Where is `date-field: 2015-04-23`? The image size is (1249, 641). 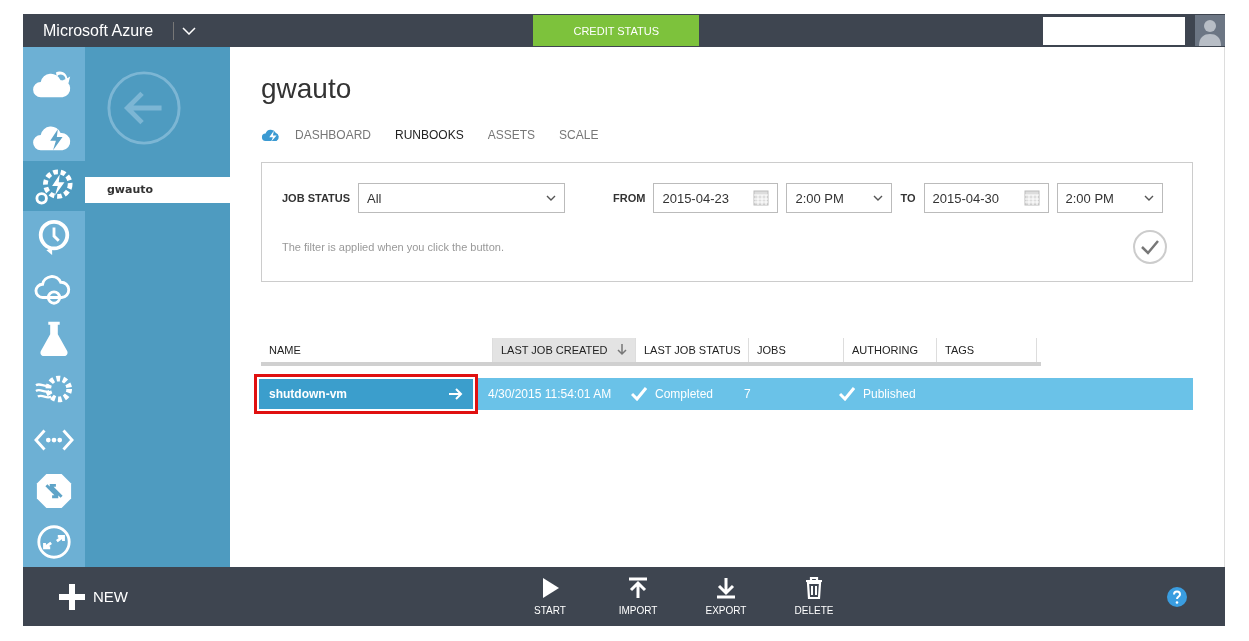 date-field: 2015-04-23 is located at coordinates (716, 198).